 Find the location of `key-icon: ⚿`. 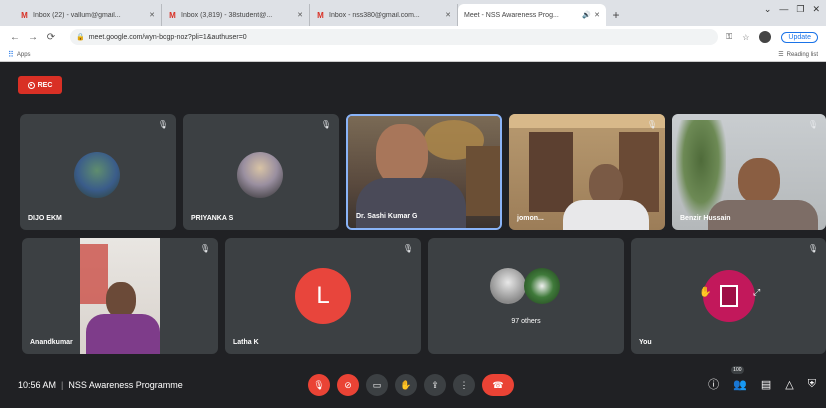

key-icon: ⚿ is located at coordinates (729, 37).